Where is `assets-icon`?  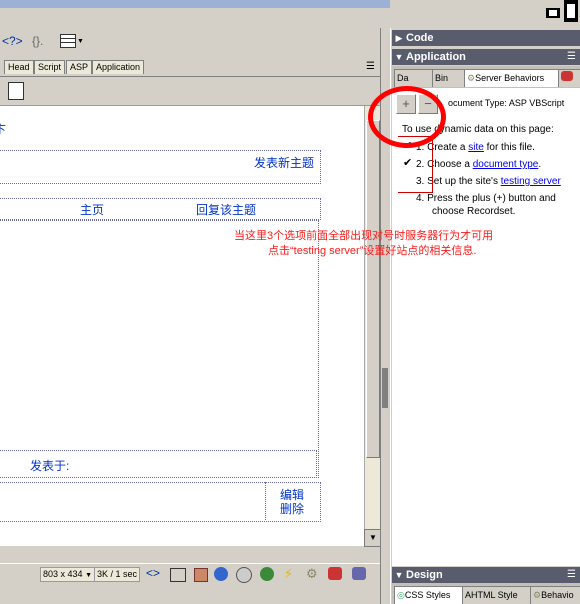
assets-icon is located at coordinates (359, 573).